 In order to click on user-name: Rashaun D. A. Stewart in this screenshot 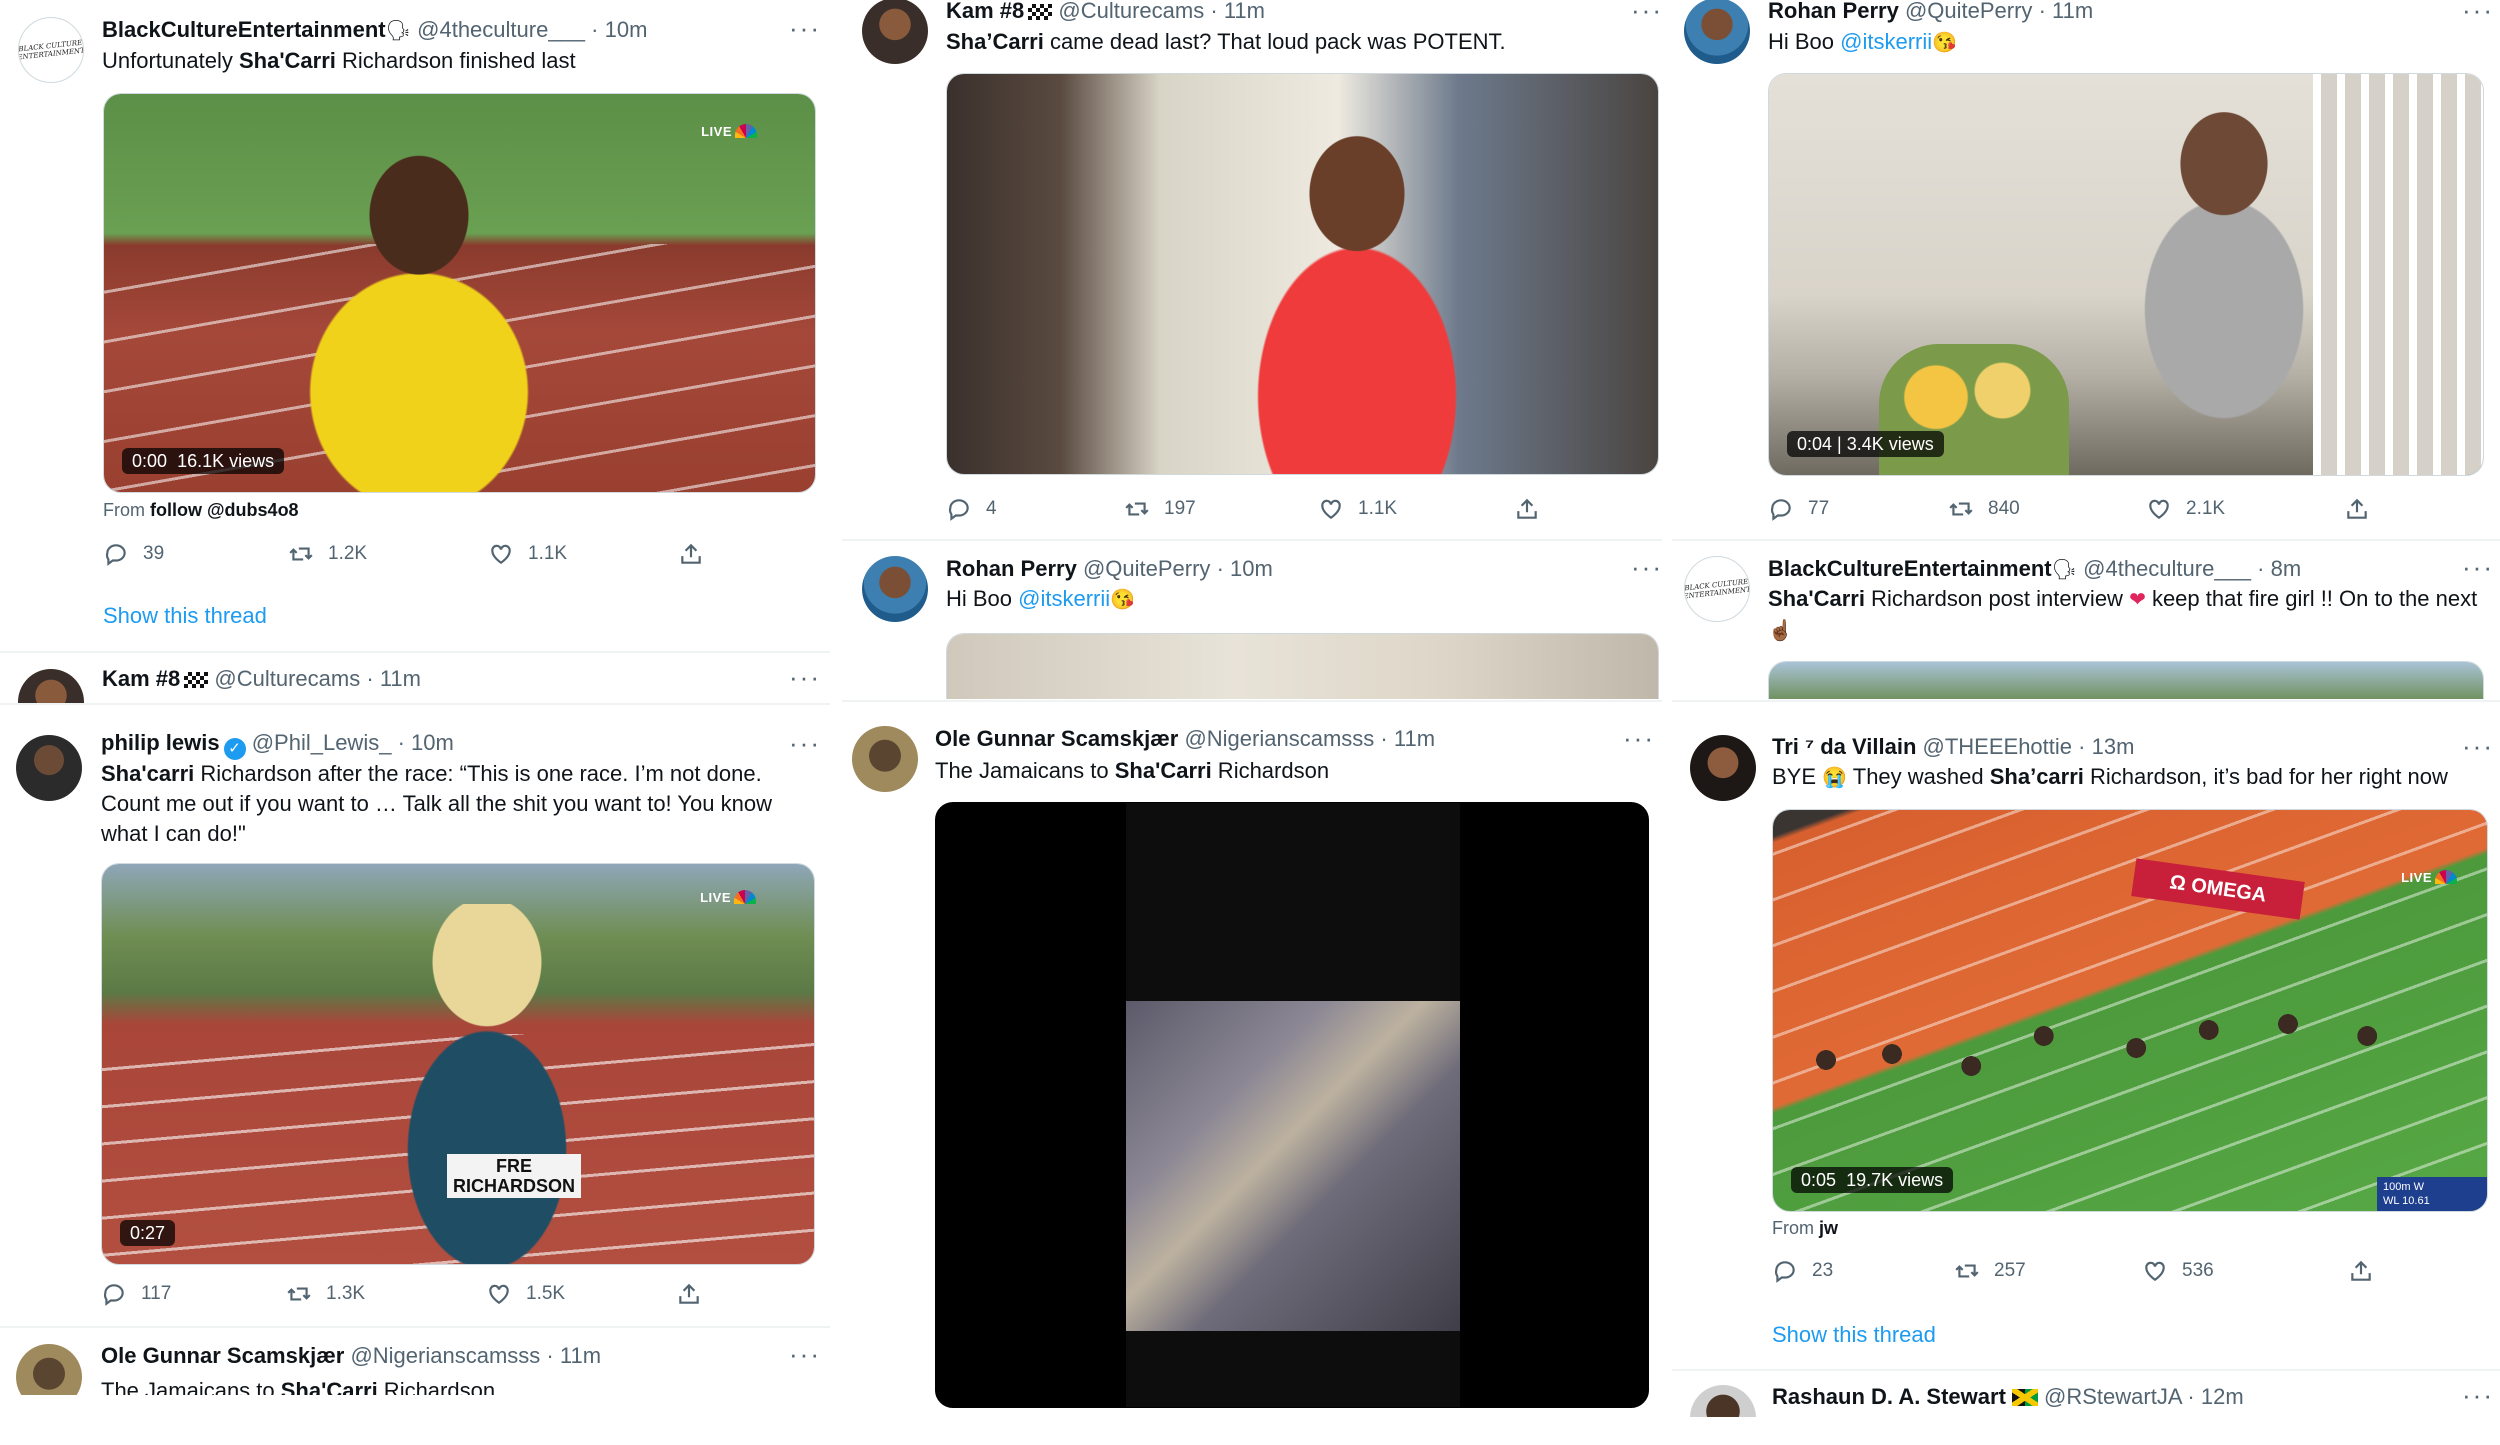, I will do `click(1889, 1396)`.